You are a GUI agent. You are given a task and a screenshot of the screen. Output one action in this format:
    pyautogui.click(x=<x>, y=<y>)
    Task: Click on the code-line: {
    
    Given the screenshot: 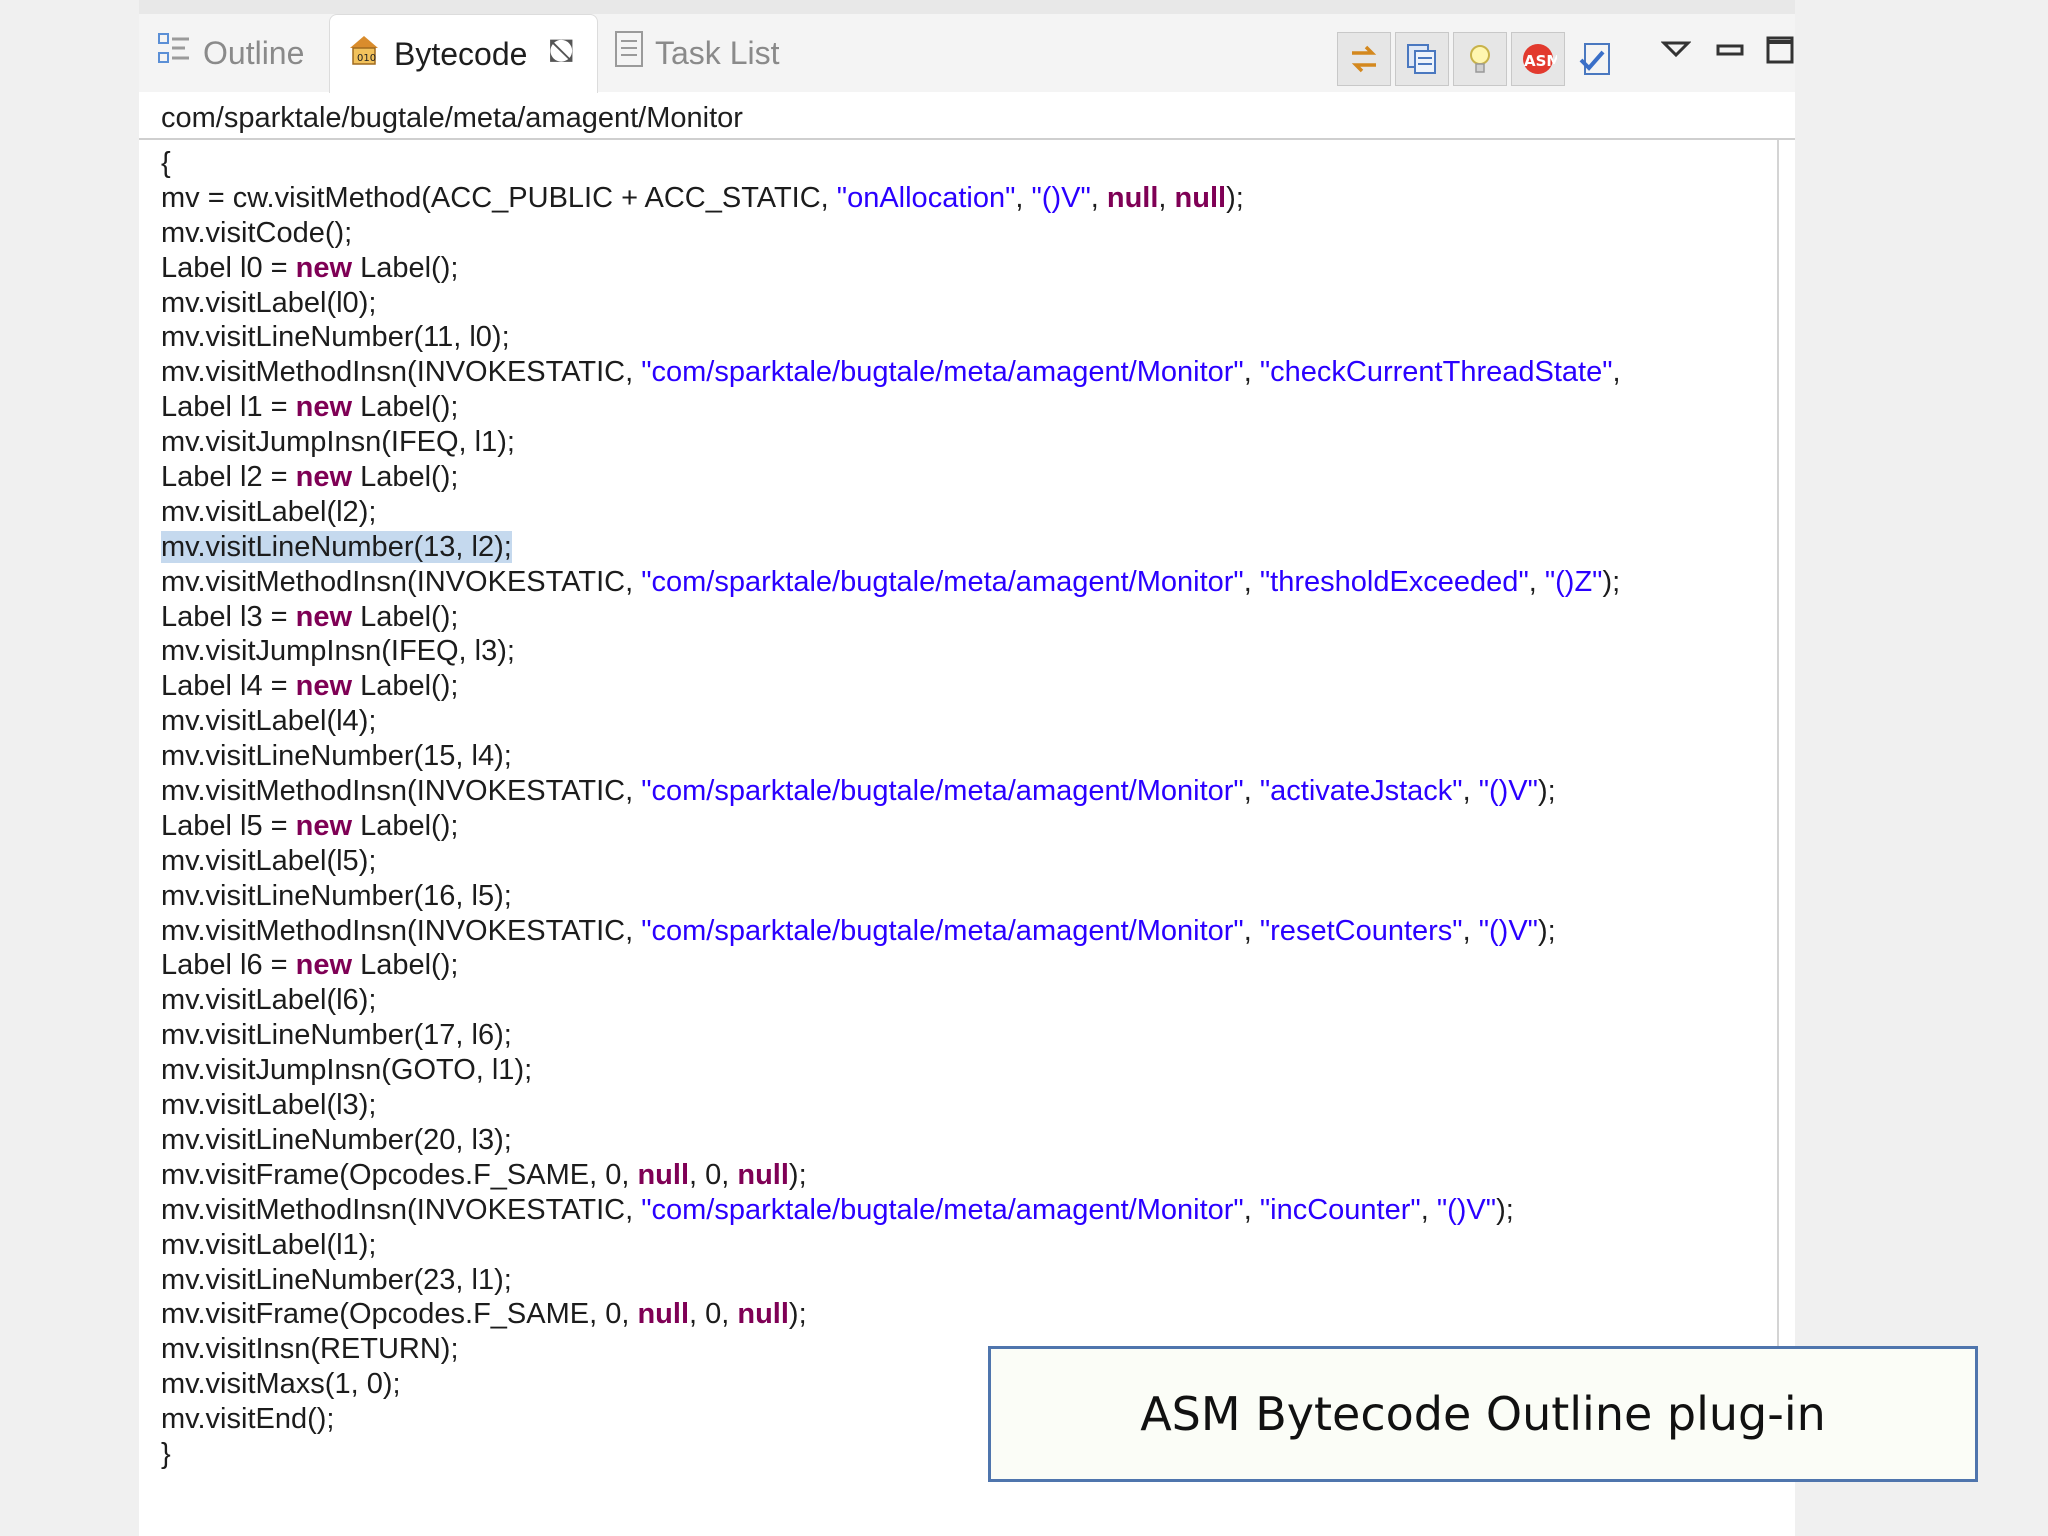 What is the action you would take?
    pyautogui.click(x=166, y=163)
    